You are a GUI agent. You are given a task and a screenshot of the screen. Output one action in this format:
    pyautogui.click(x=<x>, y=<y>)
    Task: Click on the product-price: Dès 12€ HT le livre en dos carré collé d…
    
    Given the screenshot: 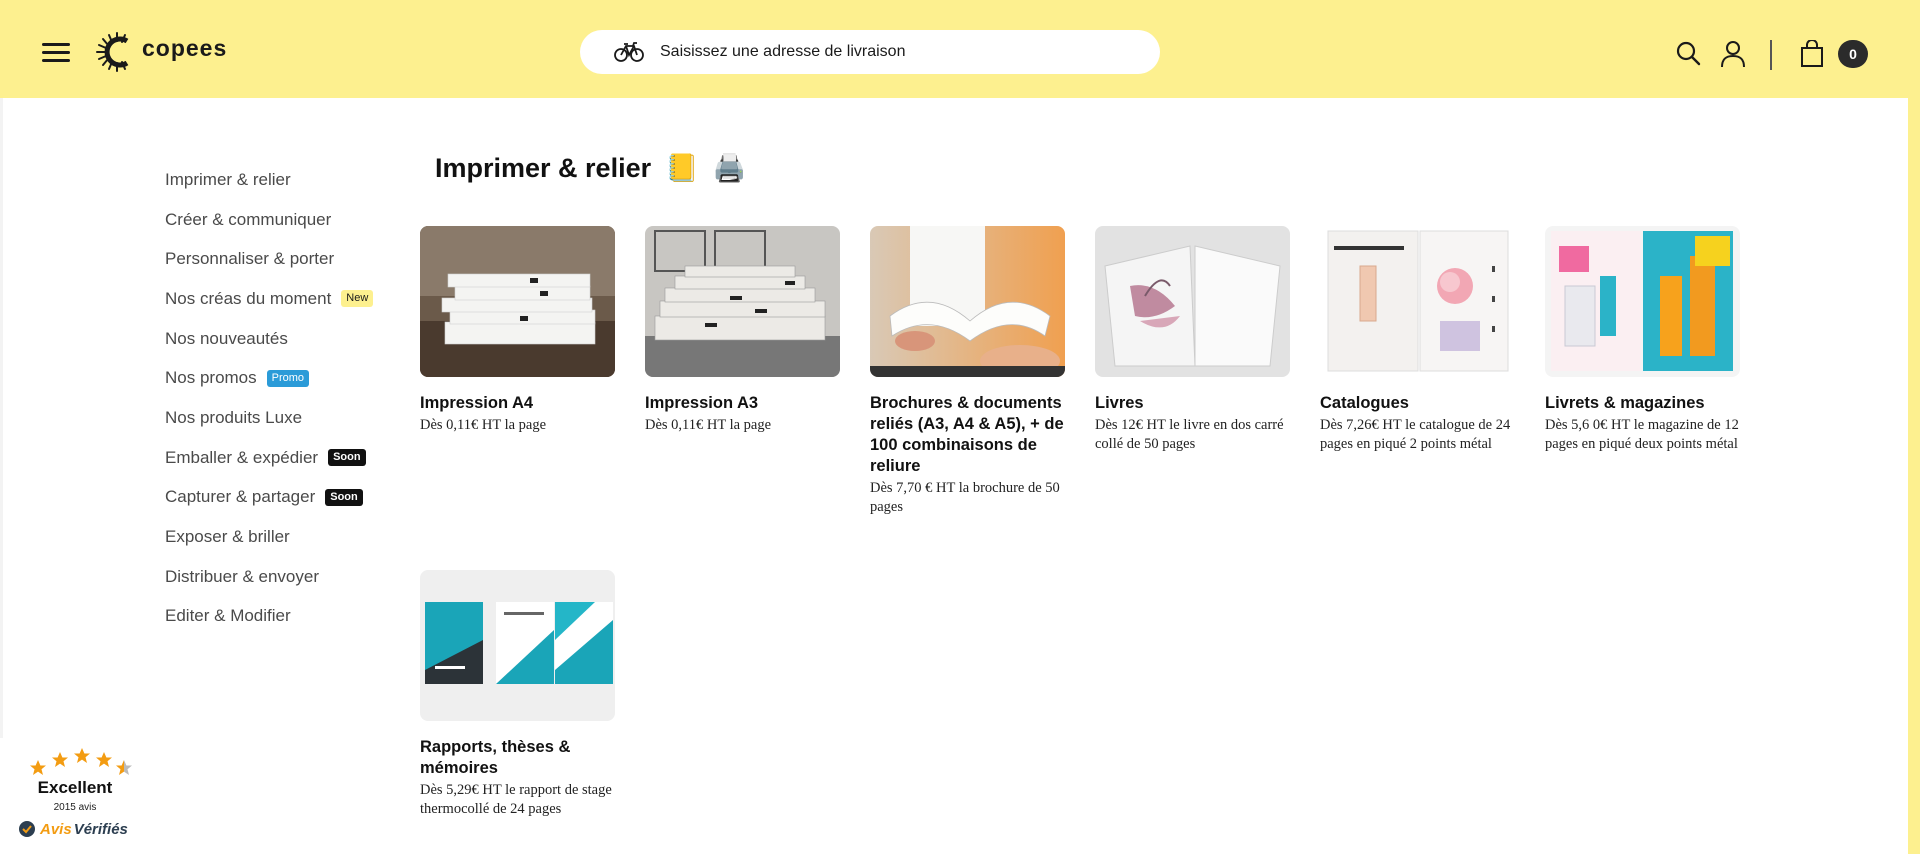 What is the action you would take?
    pyautogui.click(x=1189, y=434)
    